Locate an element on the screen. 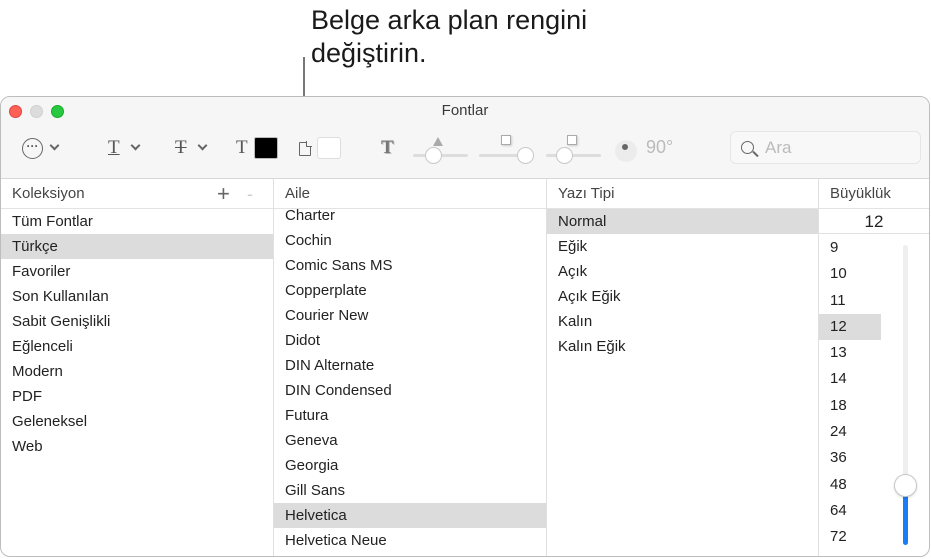 This screenshot has width=931, height=559. shadow-blur-slider is located at coordinates (506, 155).